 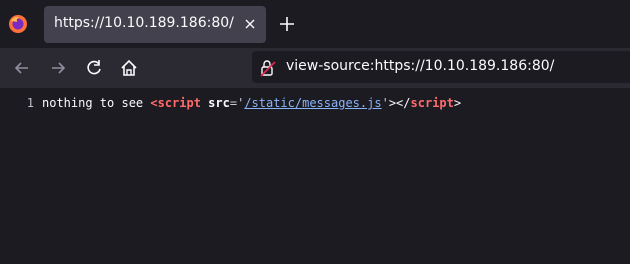 I want to click on home-icon, so click(x=129, y=68).